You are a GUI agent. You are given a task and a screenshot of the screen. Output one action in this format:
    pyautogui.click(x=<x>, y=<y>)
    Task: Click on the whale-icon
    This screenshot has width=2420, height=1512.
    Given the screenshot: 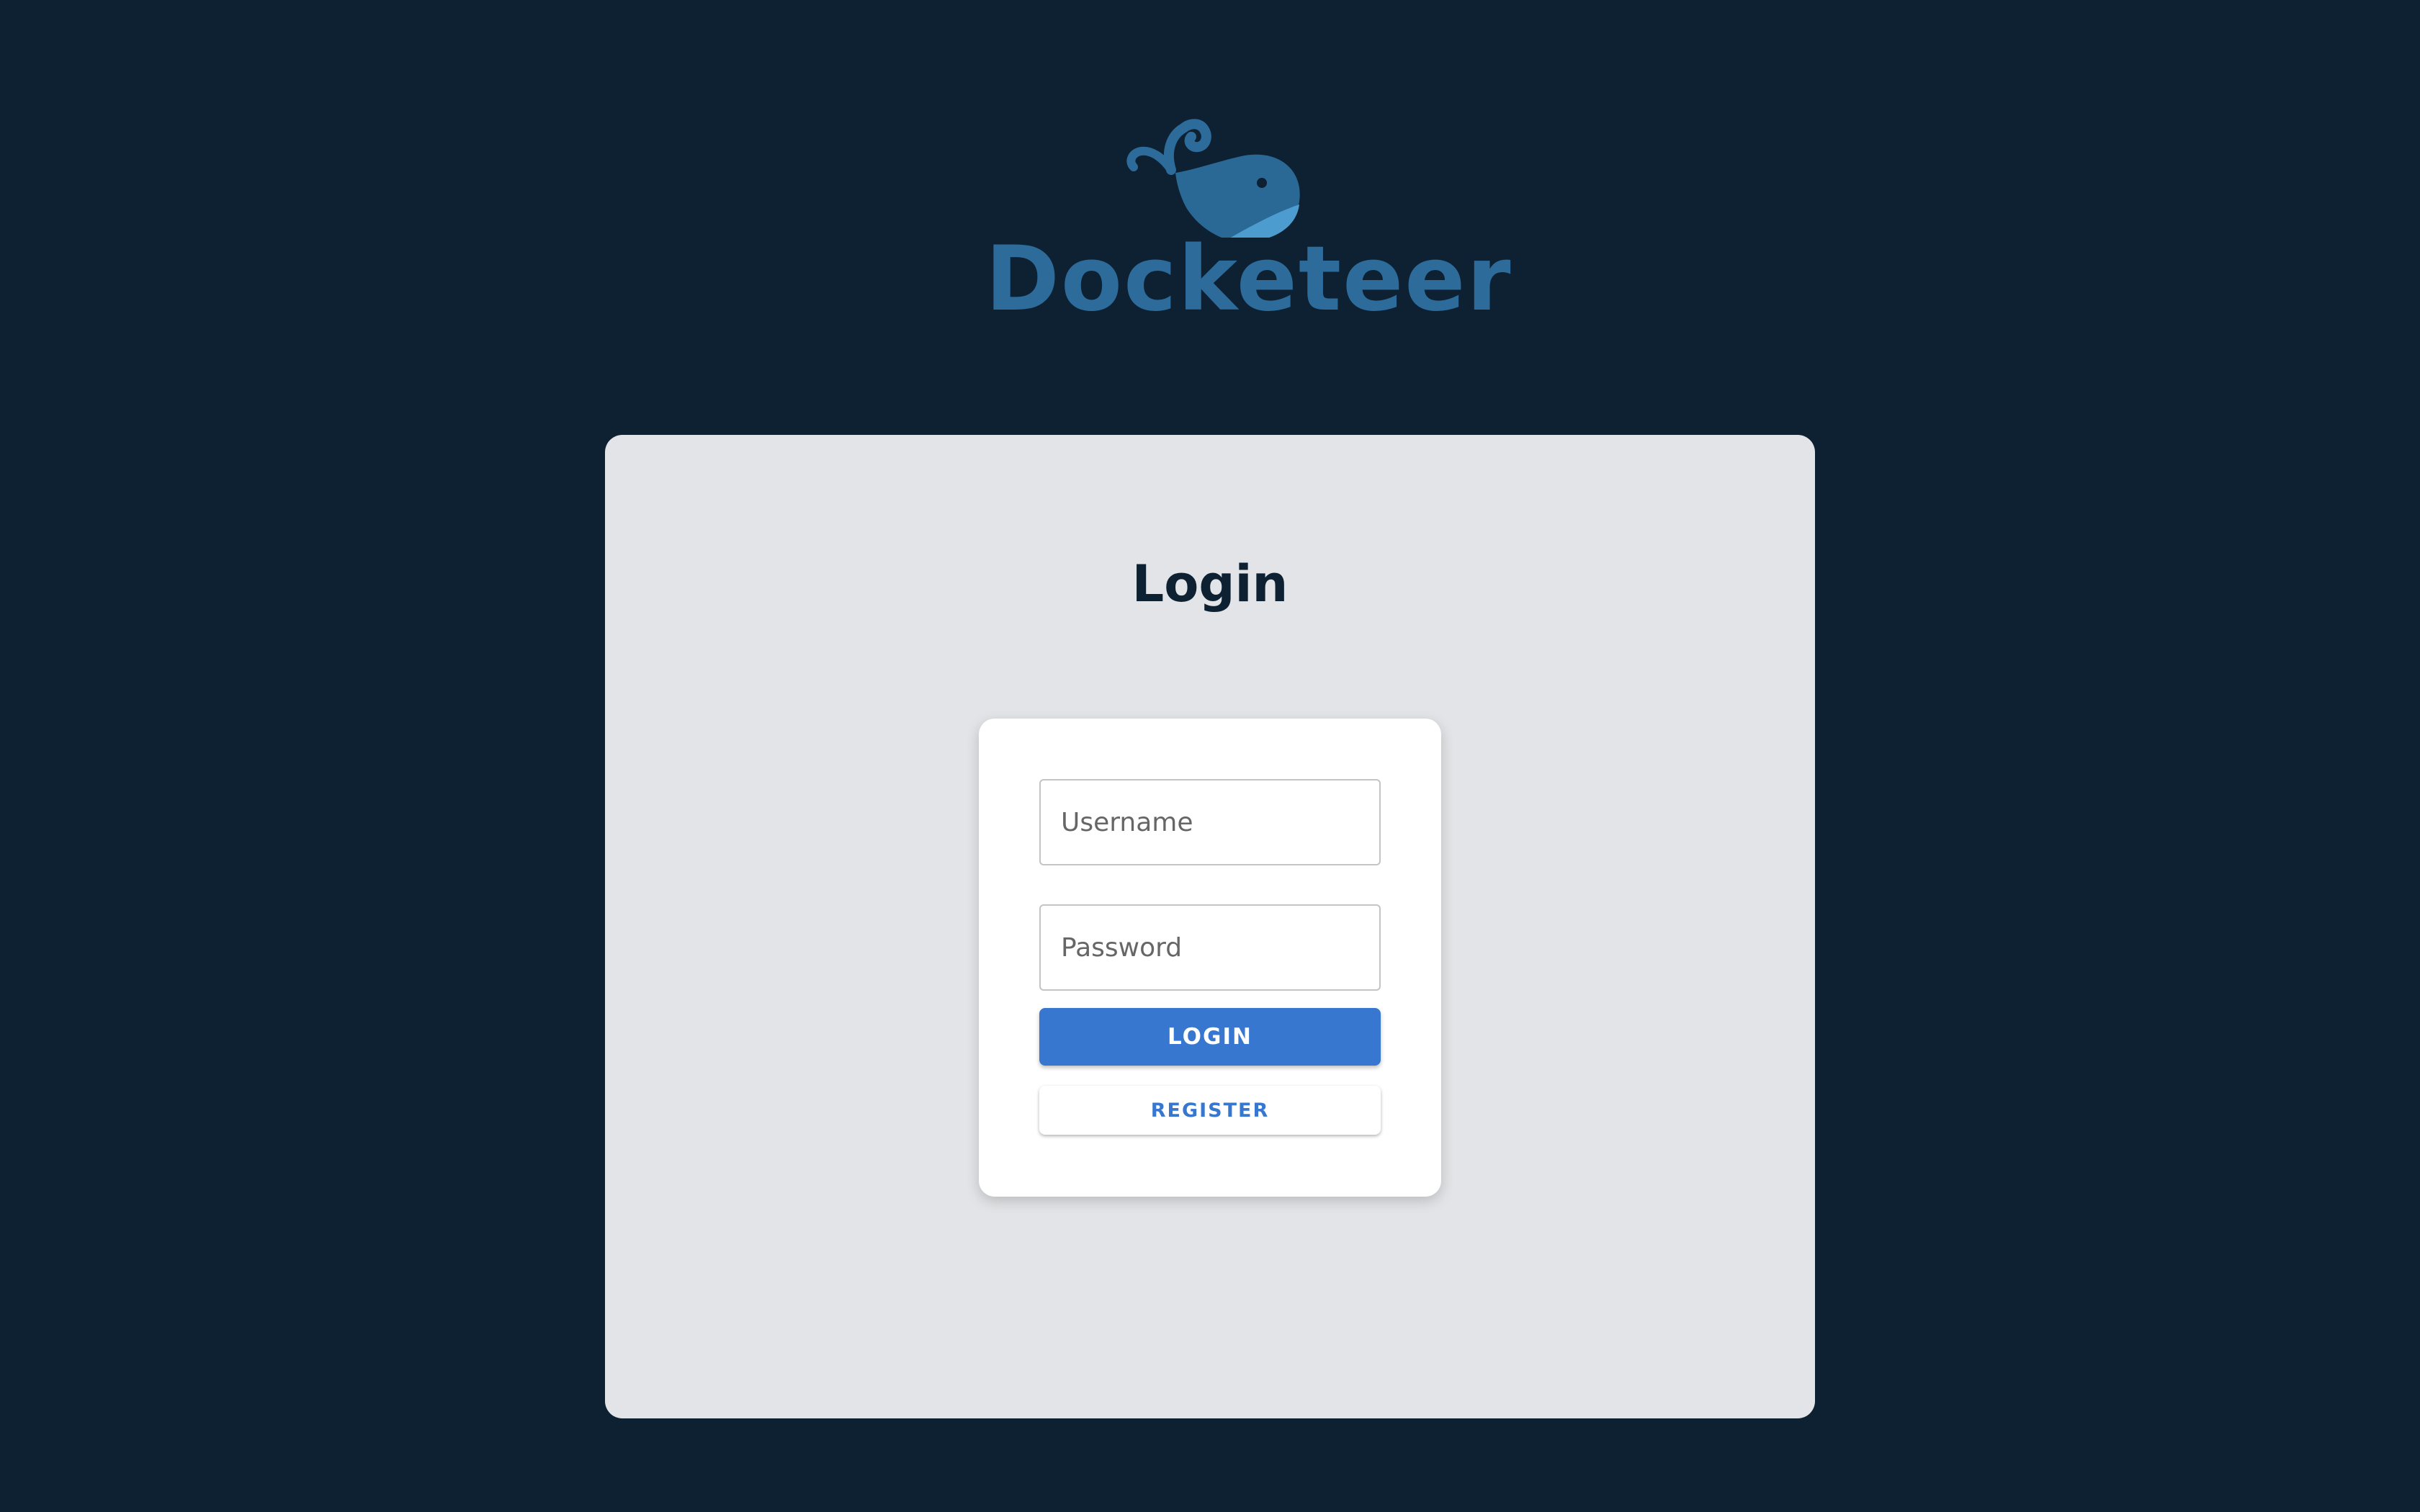 What is the action you would take?
    pyautogui.click(x=1213, y=178)
    